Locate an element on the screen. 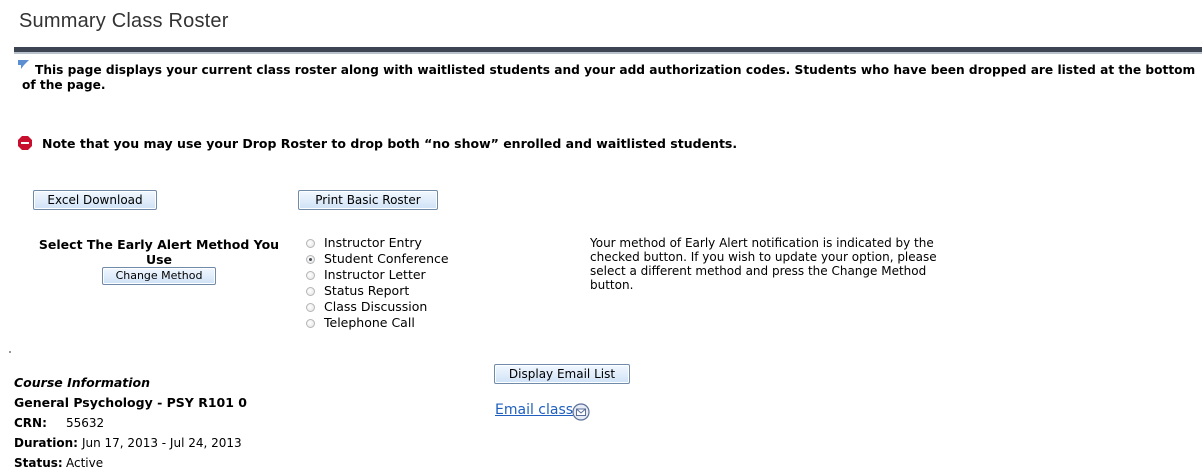 Image resolution: width=1202 pixels, height=470 pixels. course-duration-row: Duration: Jun 17, 2013 - Jul 24, 2013 is located at coordinates (128, 443).